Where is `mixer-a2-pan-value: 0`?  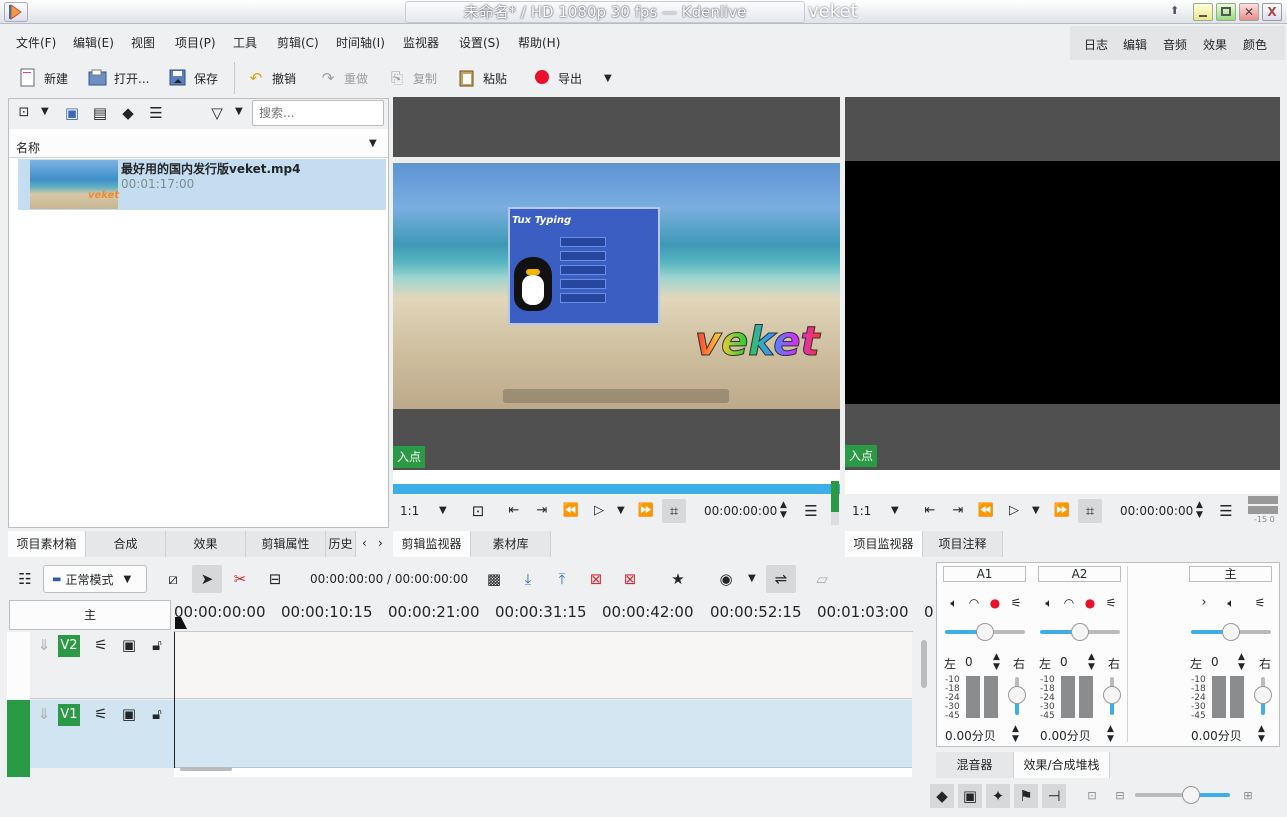
mixer-a2-pan-value: 0 is located at coordinates (1064, 662).